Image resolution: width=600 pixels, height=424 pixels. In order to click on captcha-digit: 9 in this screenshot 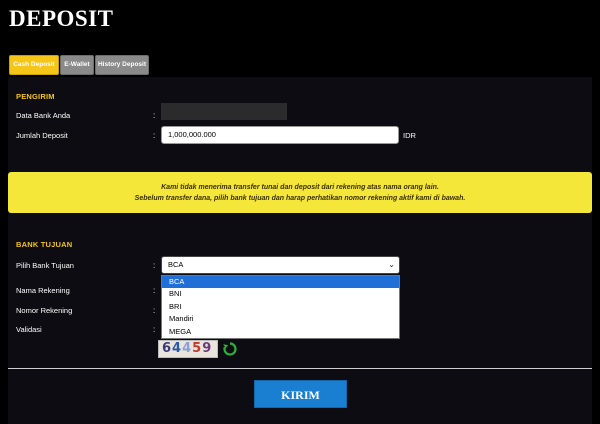, I will do `click(207, 348)`.